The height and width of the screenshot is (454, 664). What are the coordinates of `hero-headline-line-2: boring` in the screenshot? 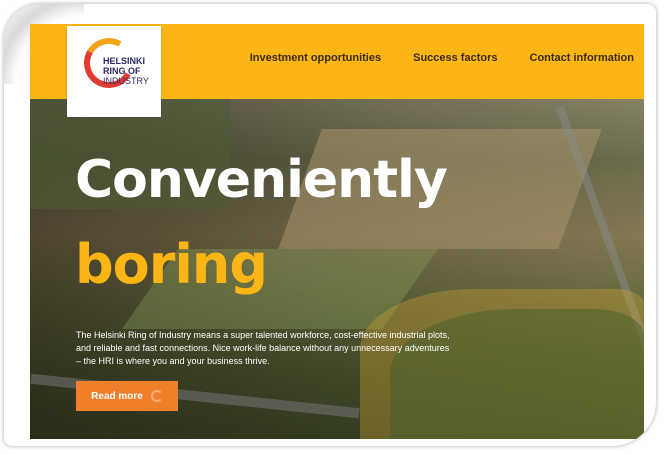 It's located at (171, 264).